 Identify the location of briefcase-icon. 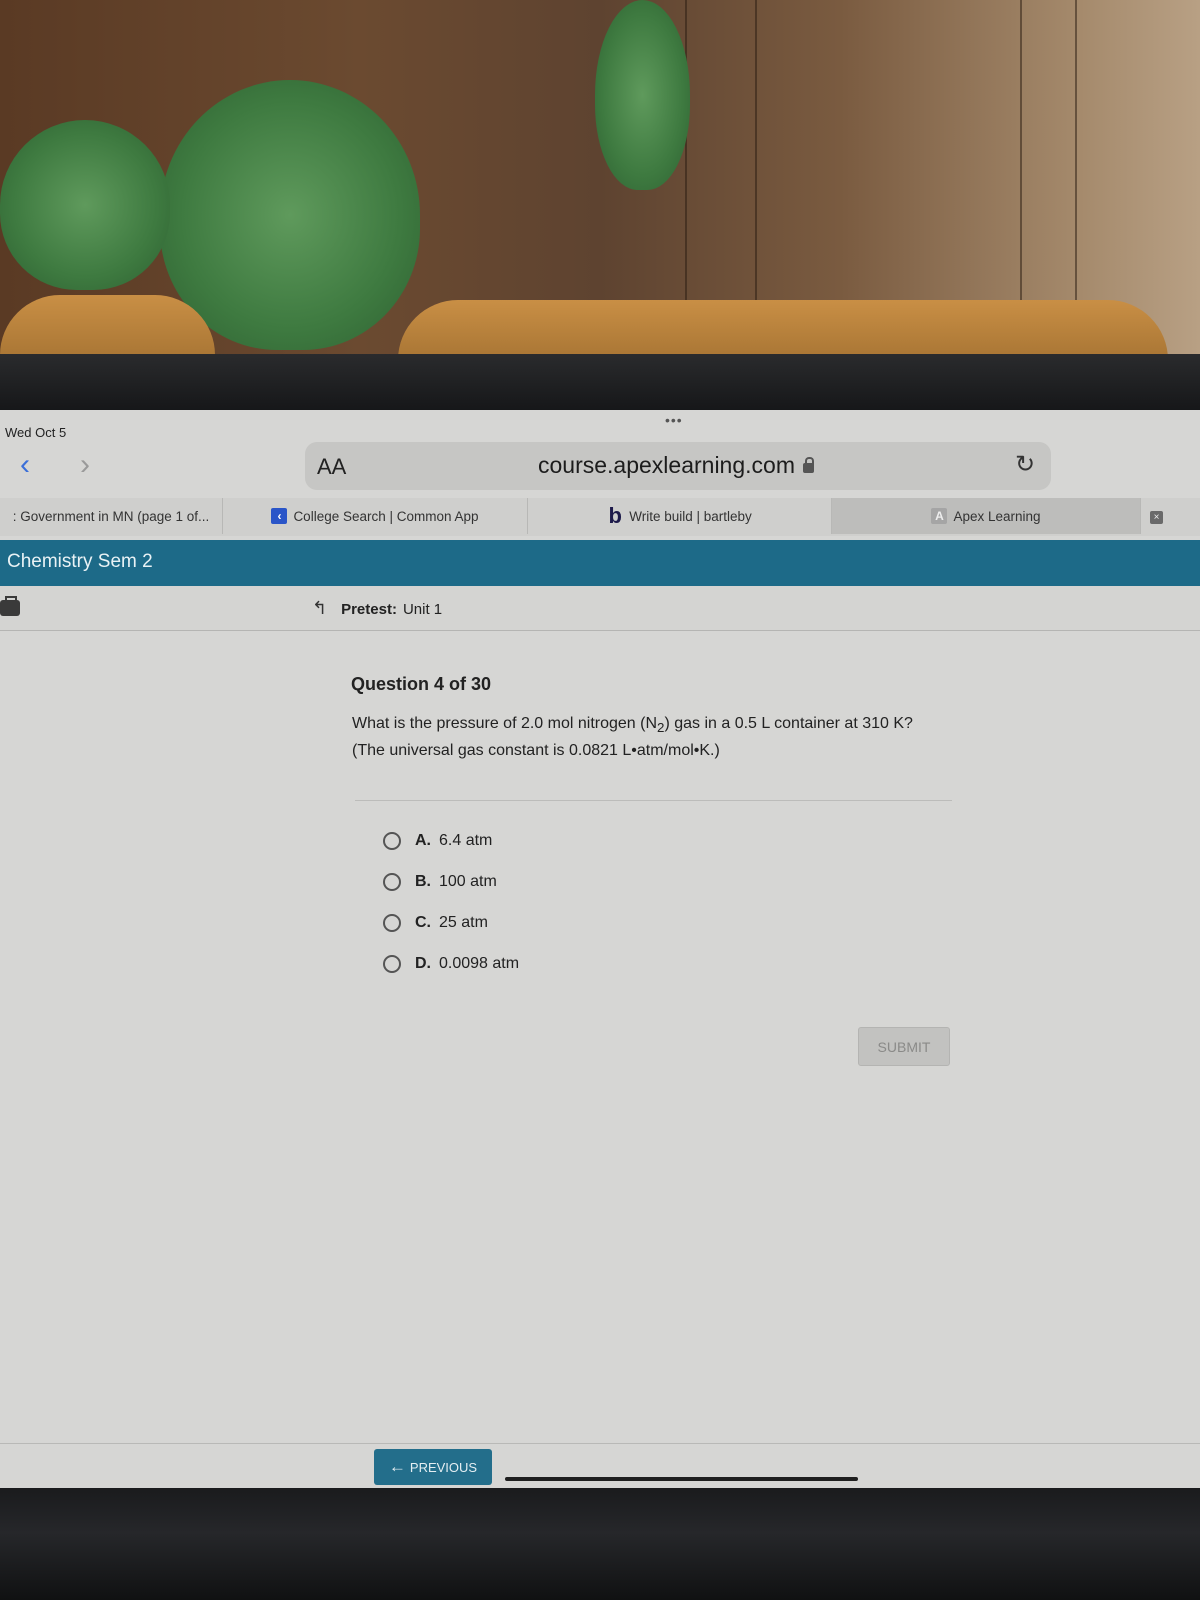
(10, 606).